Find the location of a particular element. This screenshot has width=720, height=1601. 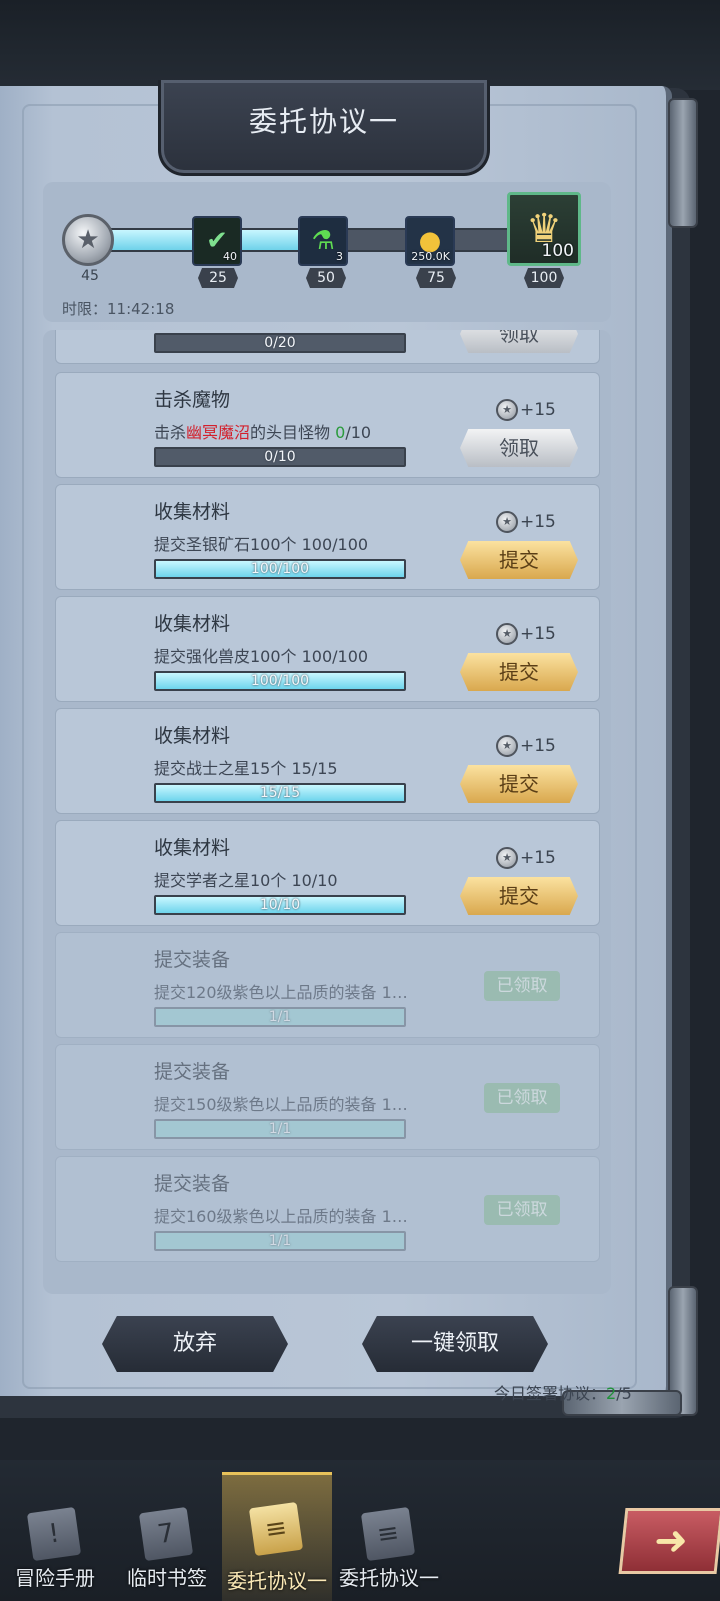

sign-current: 2 is located at coordinates (611, 1393).